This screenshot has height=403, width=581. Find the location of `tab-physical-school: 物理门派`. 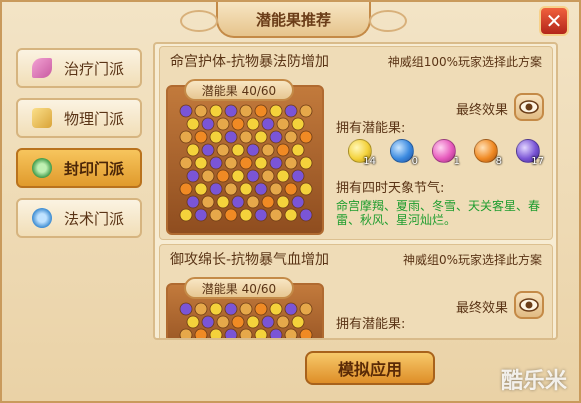

tab-physical-school: 物理门派 is located at coordinates (79, 118).